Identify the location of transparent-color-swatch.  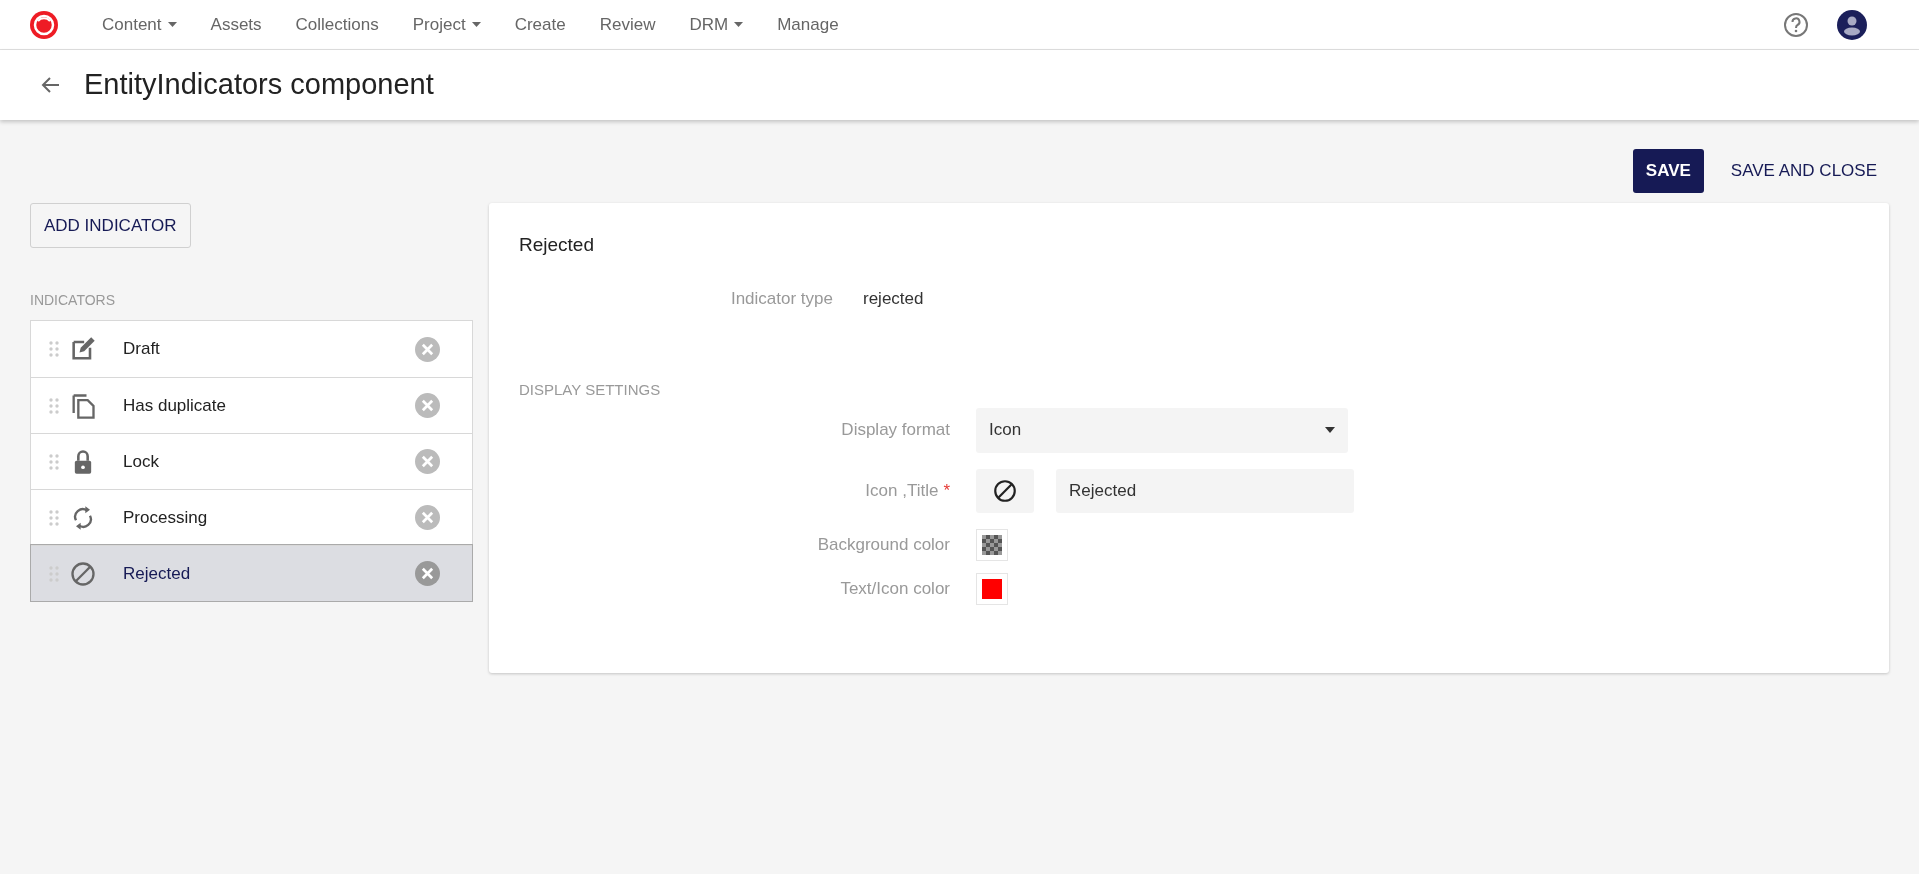
(992, 544).